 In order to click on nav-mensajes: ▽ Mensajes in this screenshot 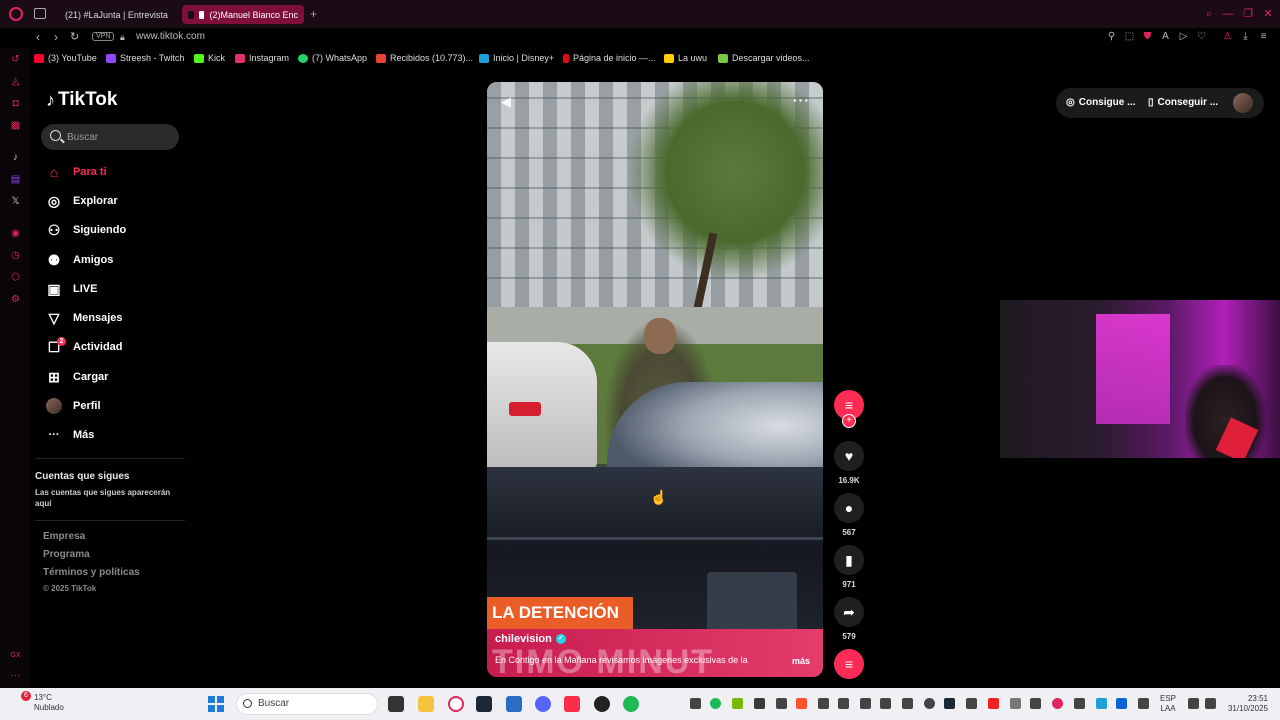, I will do `click(84, 318)`.